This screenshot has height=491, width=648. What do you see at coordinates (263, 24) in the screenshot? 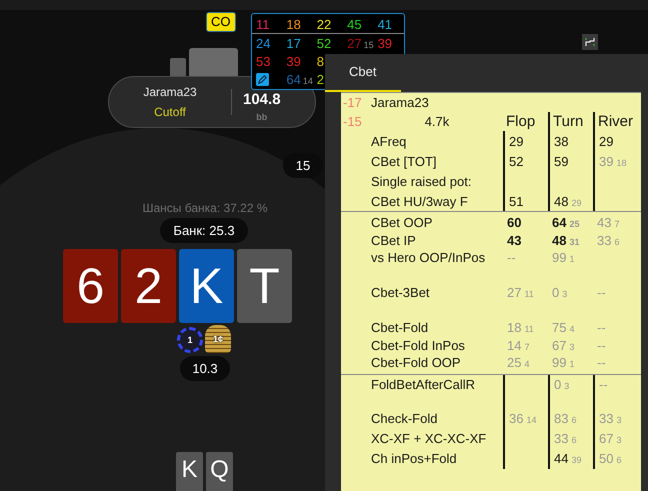
I see `hud-stat: 11` at bounding box center [263, 24].